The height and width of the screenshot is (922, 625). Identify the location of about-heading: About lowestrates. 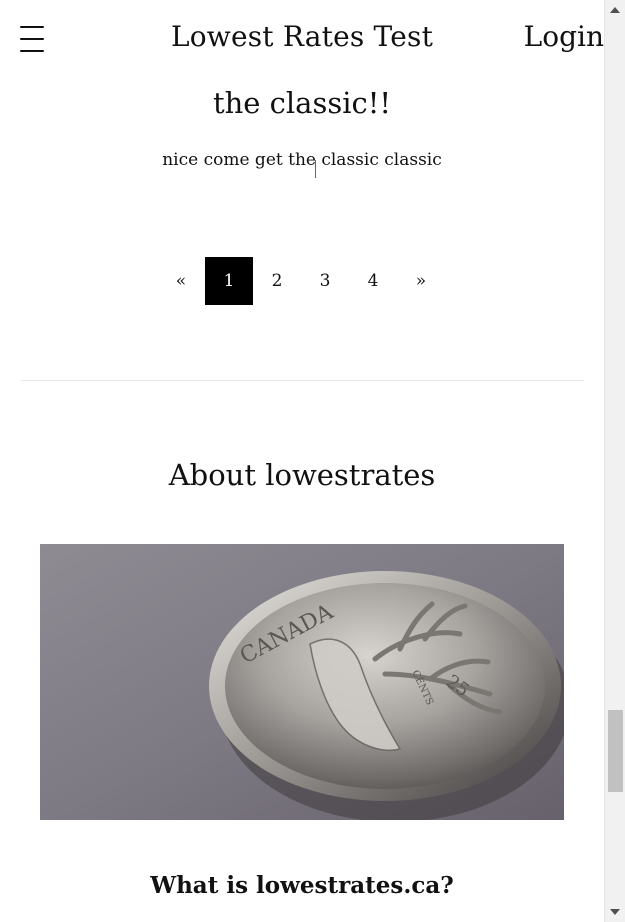
(302, 475).